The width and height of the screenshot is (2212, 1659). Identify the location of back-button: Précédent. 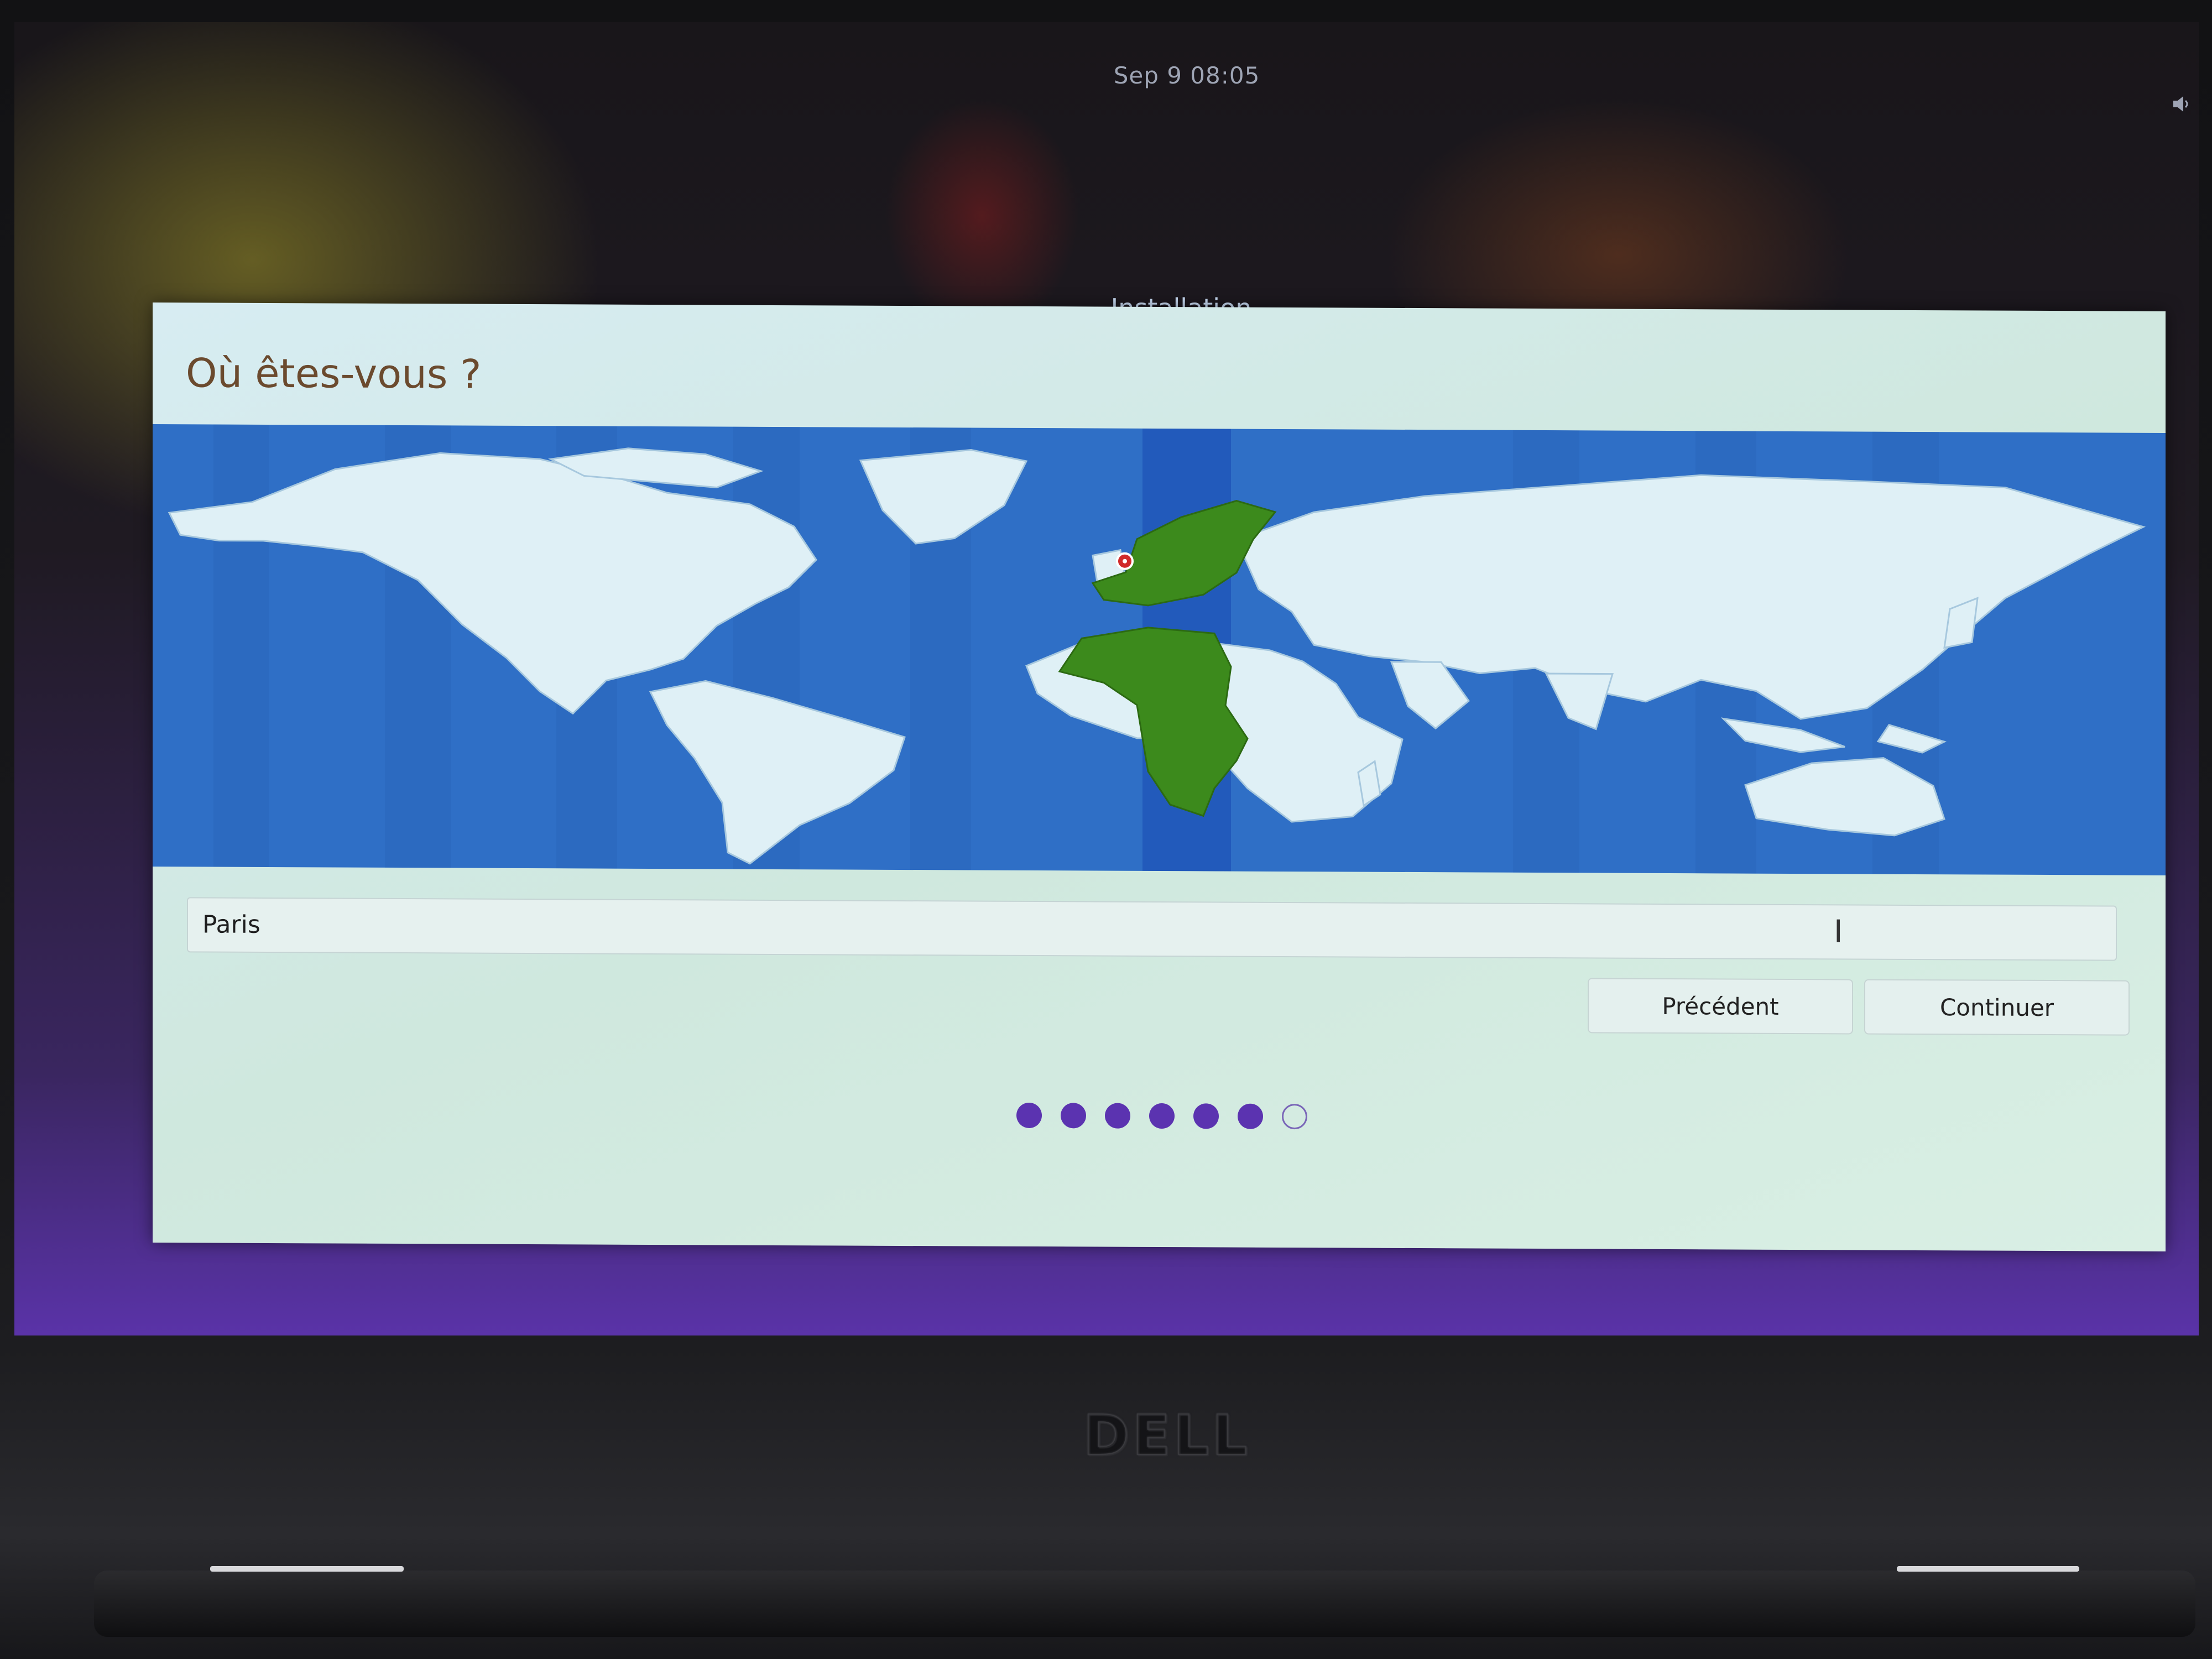
(1721, 1007).